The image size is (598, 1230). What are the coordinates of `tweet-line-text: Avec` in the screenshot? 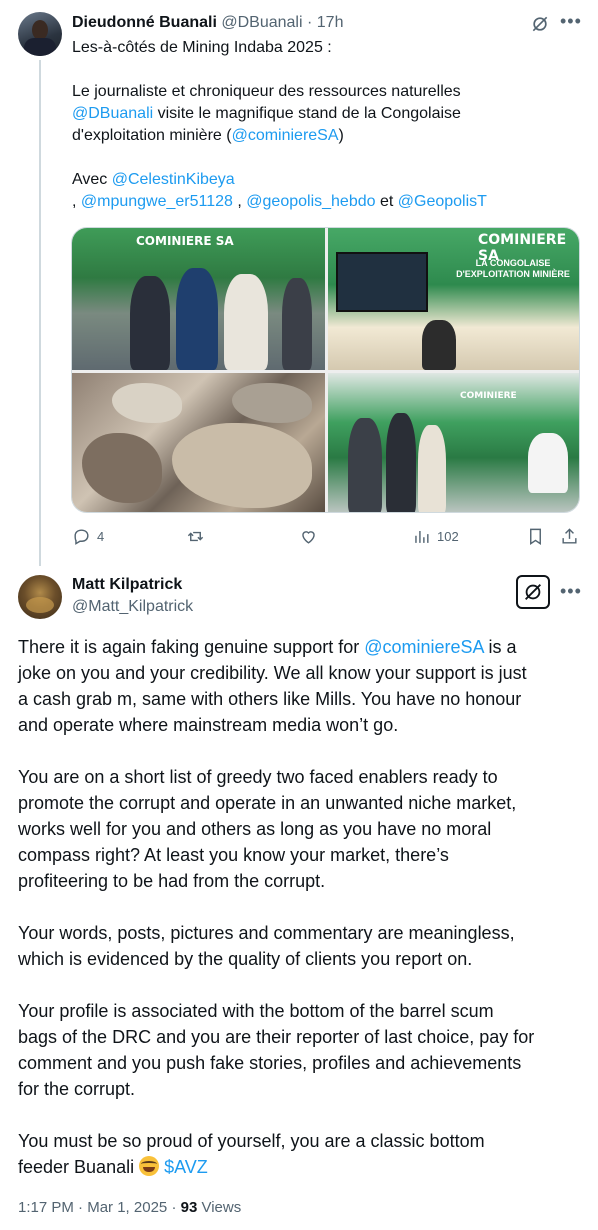 It's located at (92, 179).